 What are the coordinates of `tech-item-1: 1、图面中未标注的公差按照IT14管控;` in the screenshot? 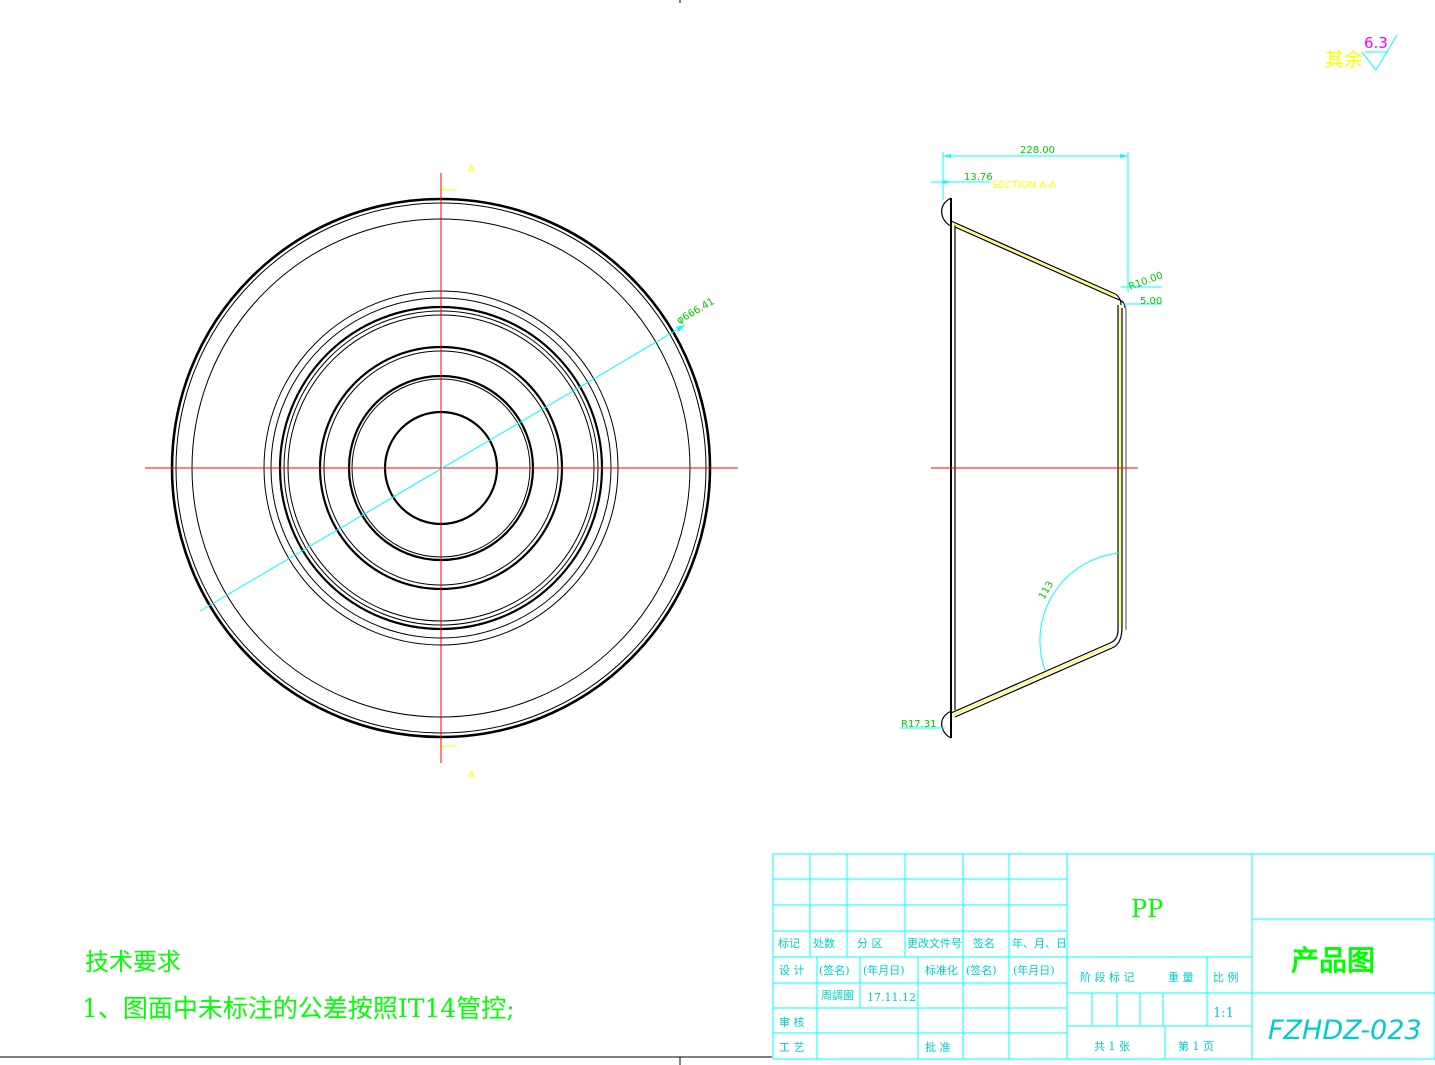 It's located at (298, 1008).